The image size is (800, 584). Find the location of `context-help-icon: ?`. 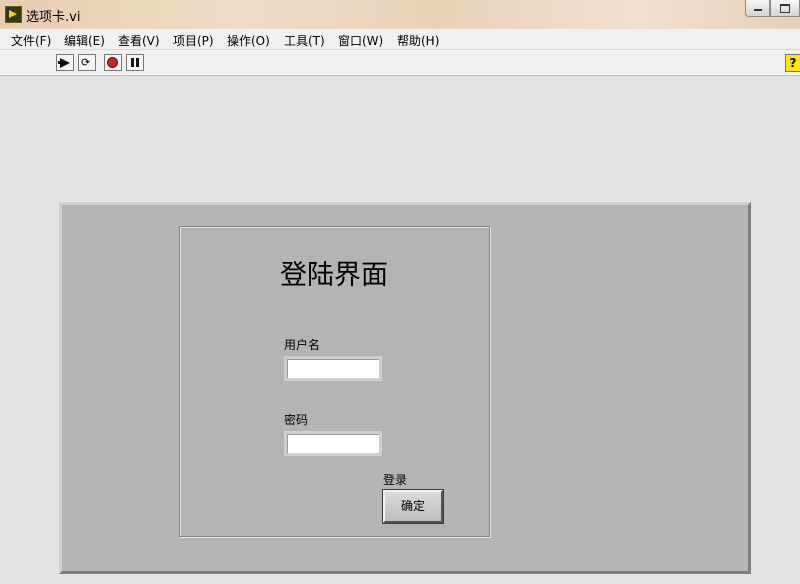

context-help-icon: ? is located at coordinates (792, 63).